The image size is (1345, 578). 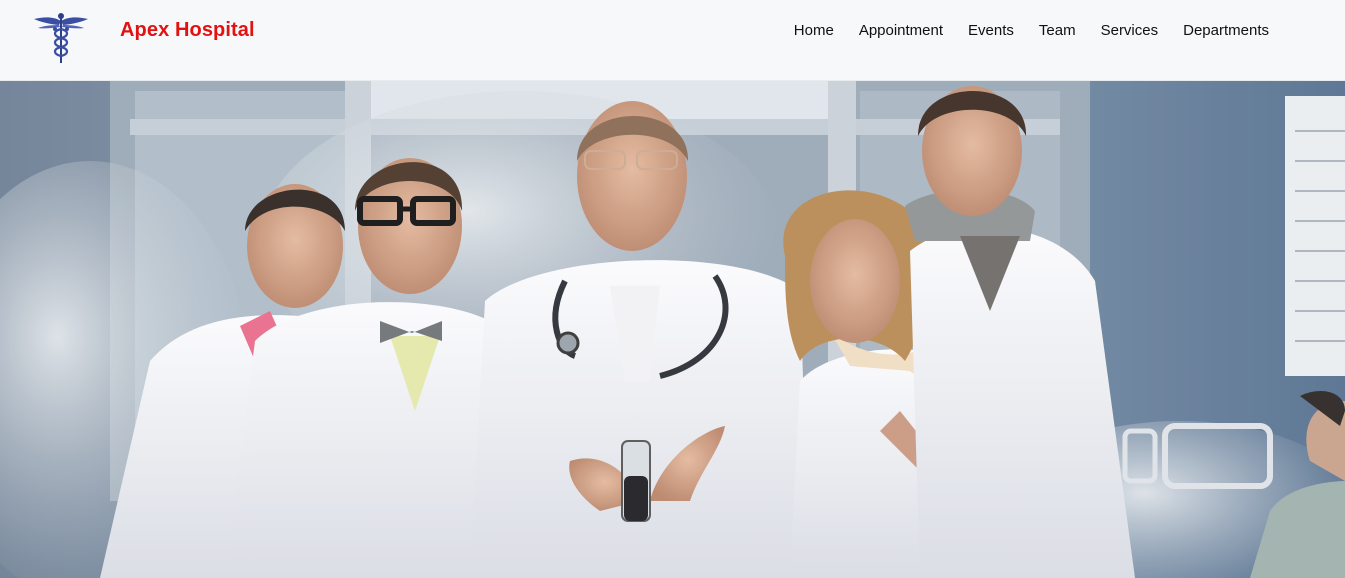 I want to click on nav-item-departments: Departments, so click(x=1226, y=31).